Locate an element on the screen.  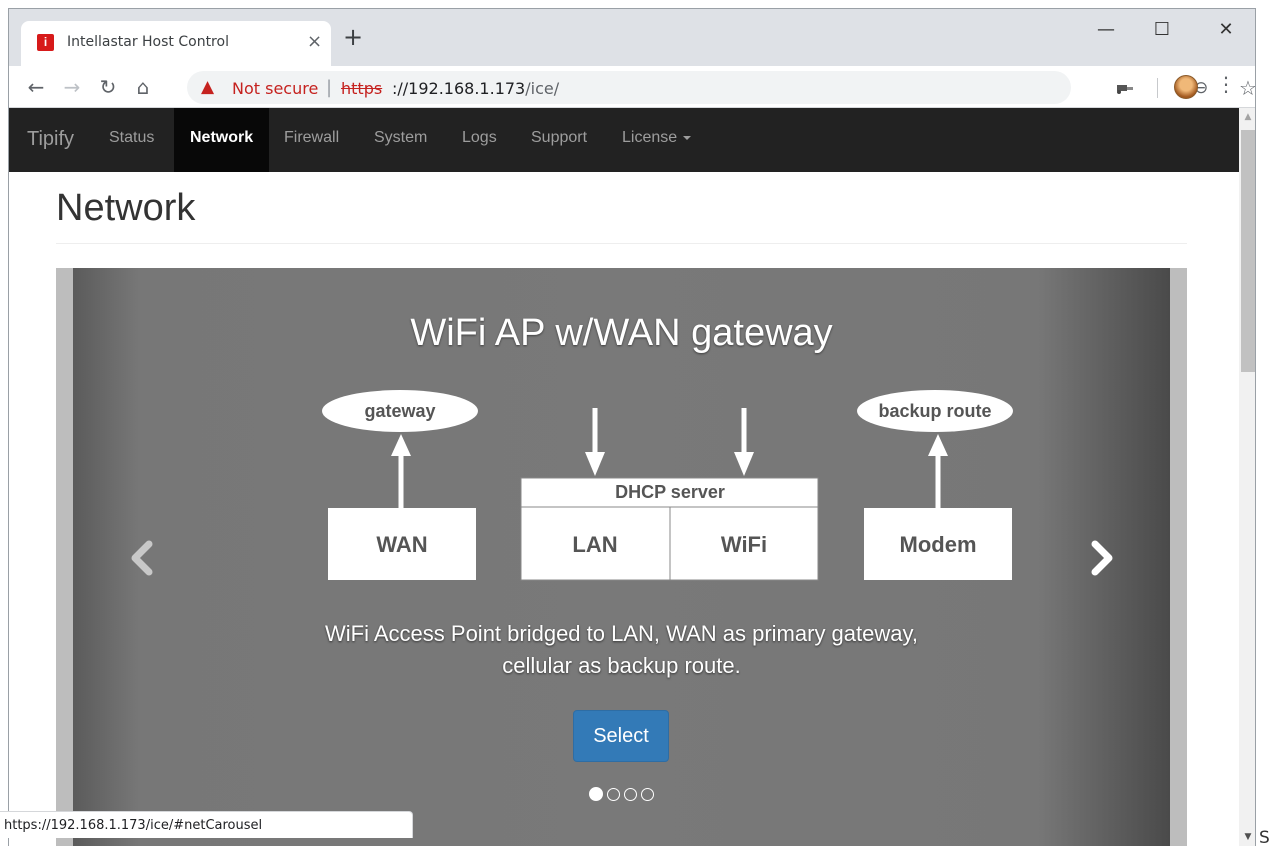
carousel-prev-chevron-icon is located at coordinates (143, 558).